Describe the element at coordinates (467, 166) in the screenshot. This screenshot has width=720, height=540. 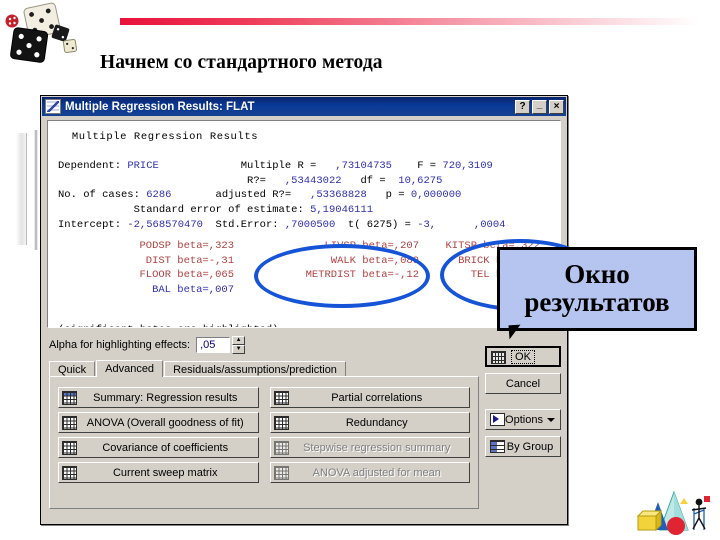
I see `f-value: 720,3109` at that location.